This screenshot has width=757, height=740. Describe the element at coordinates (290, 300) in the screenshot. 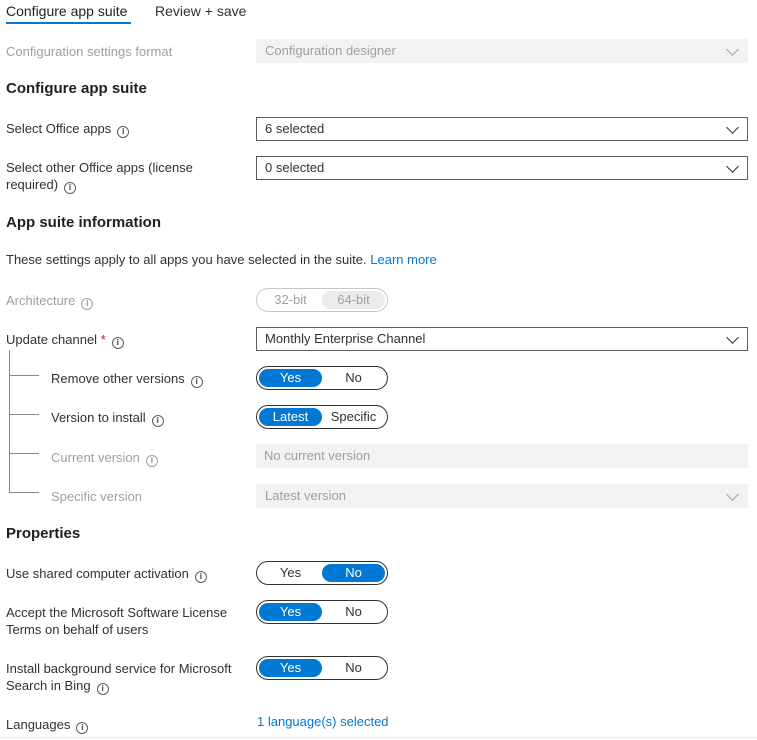

I see `architecture-32bit-option: 32-bit` at that location.